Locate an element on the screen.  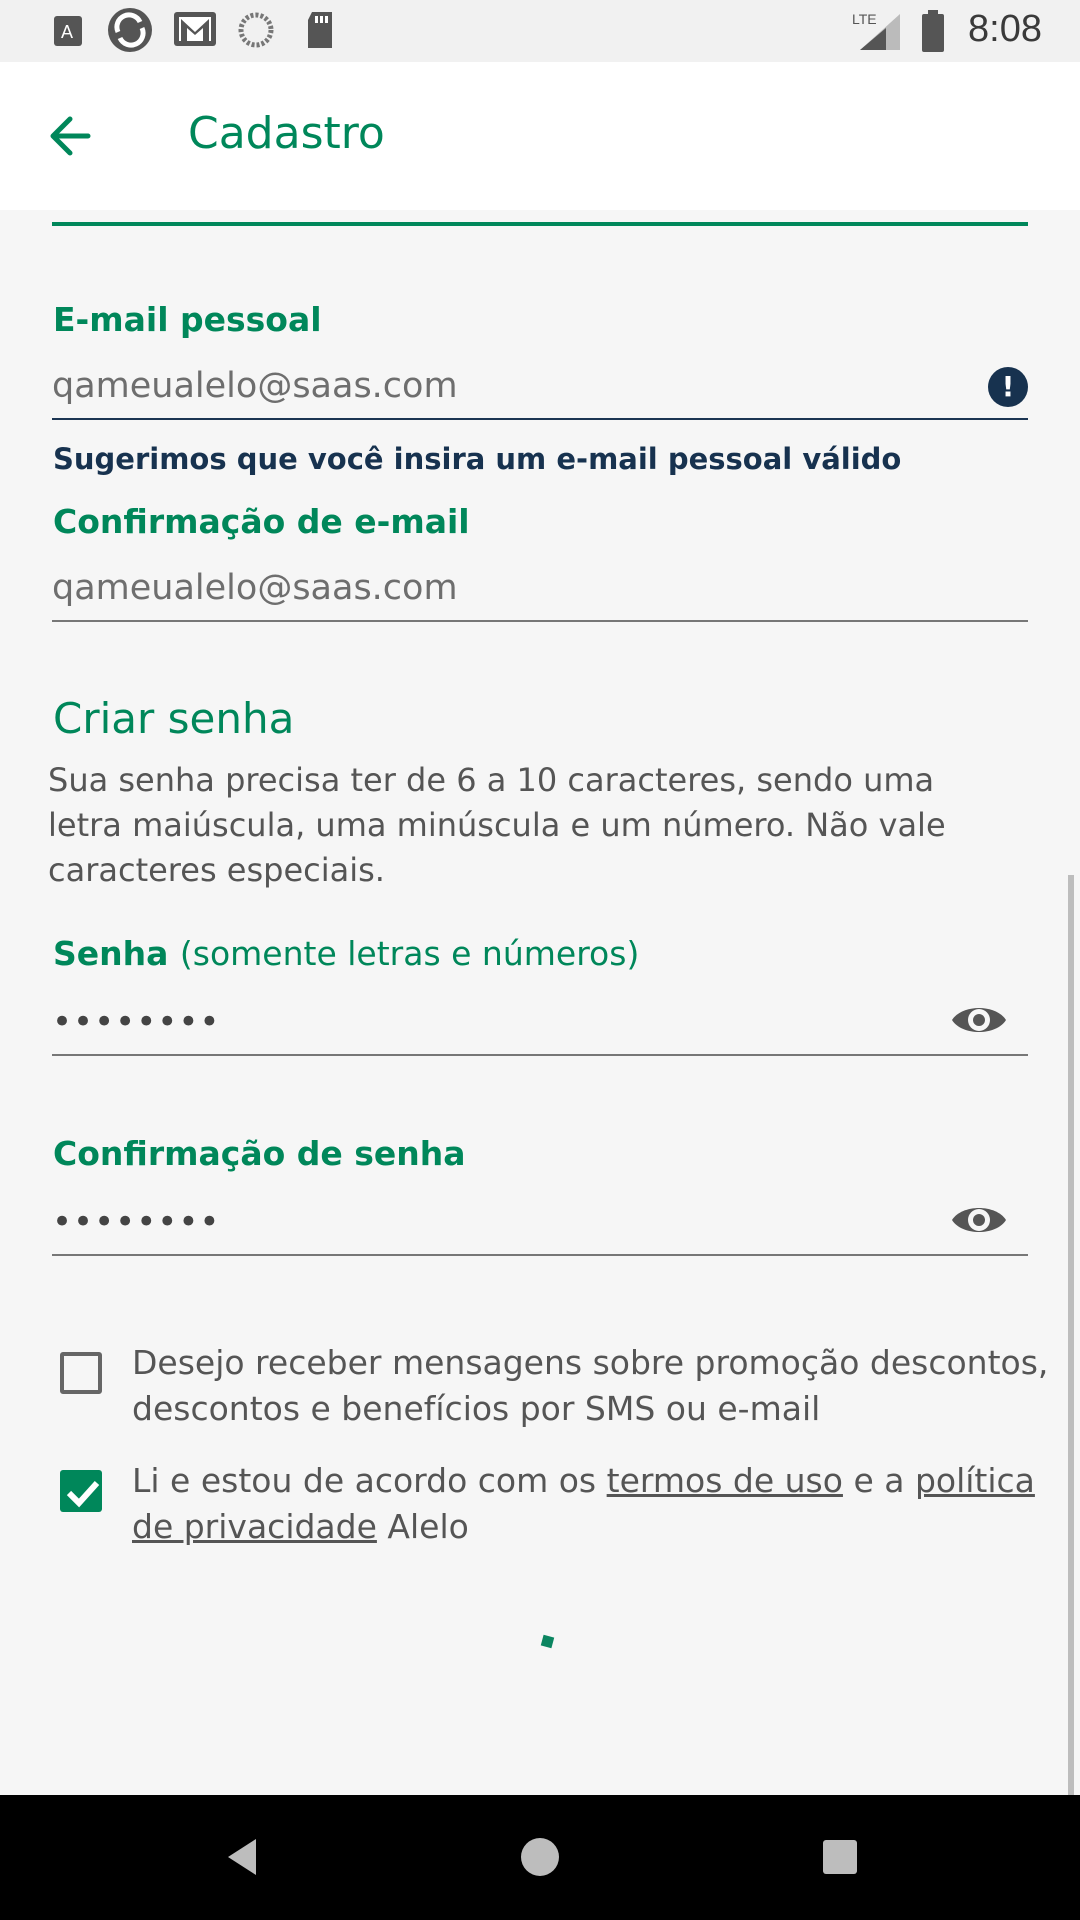
email-field: qameualelo@saas.com ! is located at coordinates (540, 393).